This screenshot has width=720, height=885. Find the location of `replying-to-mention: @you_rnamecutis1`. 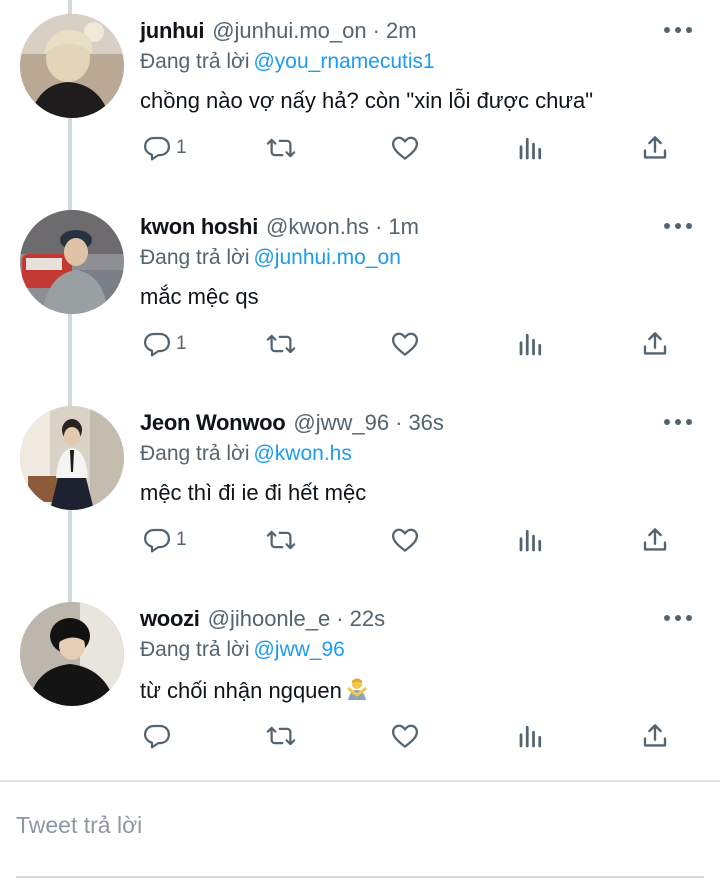

replying-to-mention: @you_rnamecutis1 is located at coordinates (343, 61).